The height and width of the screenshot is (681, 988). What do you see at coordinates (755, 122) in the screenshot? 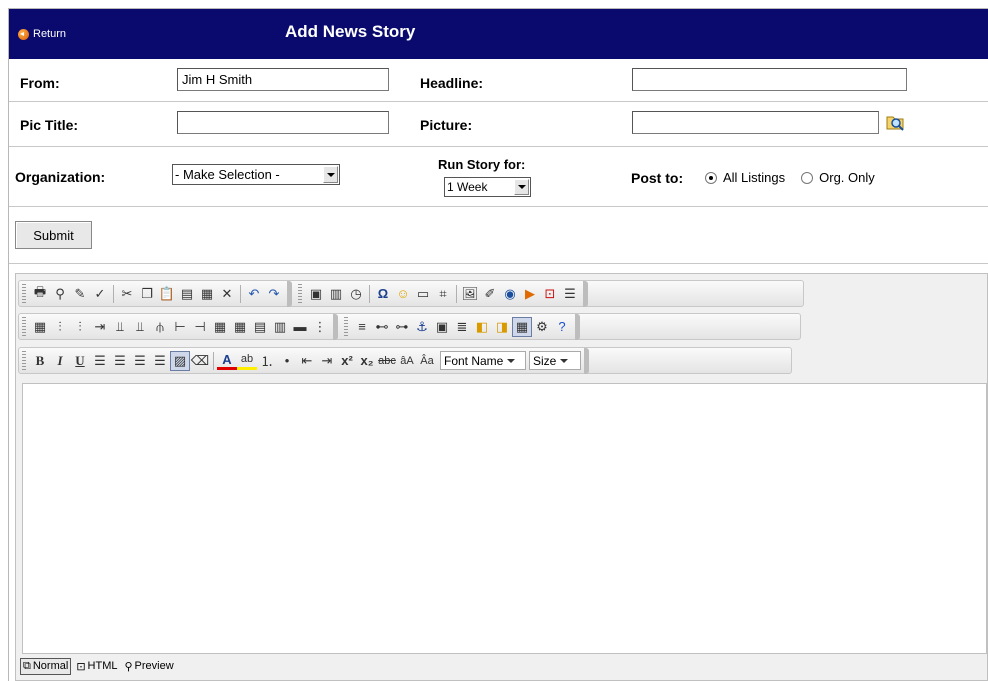
I see `picture-field` at bounding box center [755, 122].